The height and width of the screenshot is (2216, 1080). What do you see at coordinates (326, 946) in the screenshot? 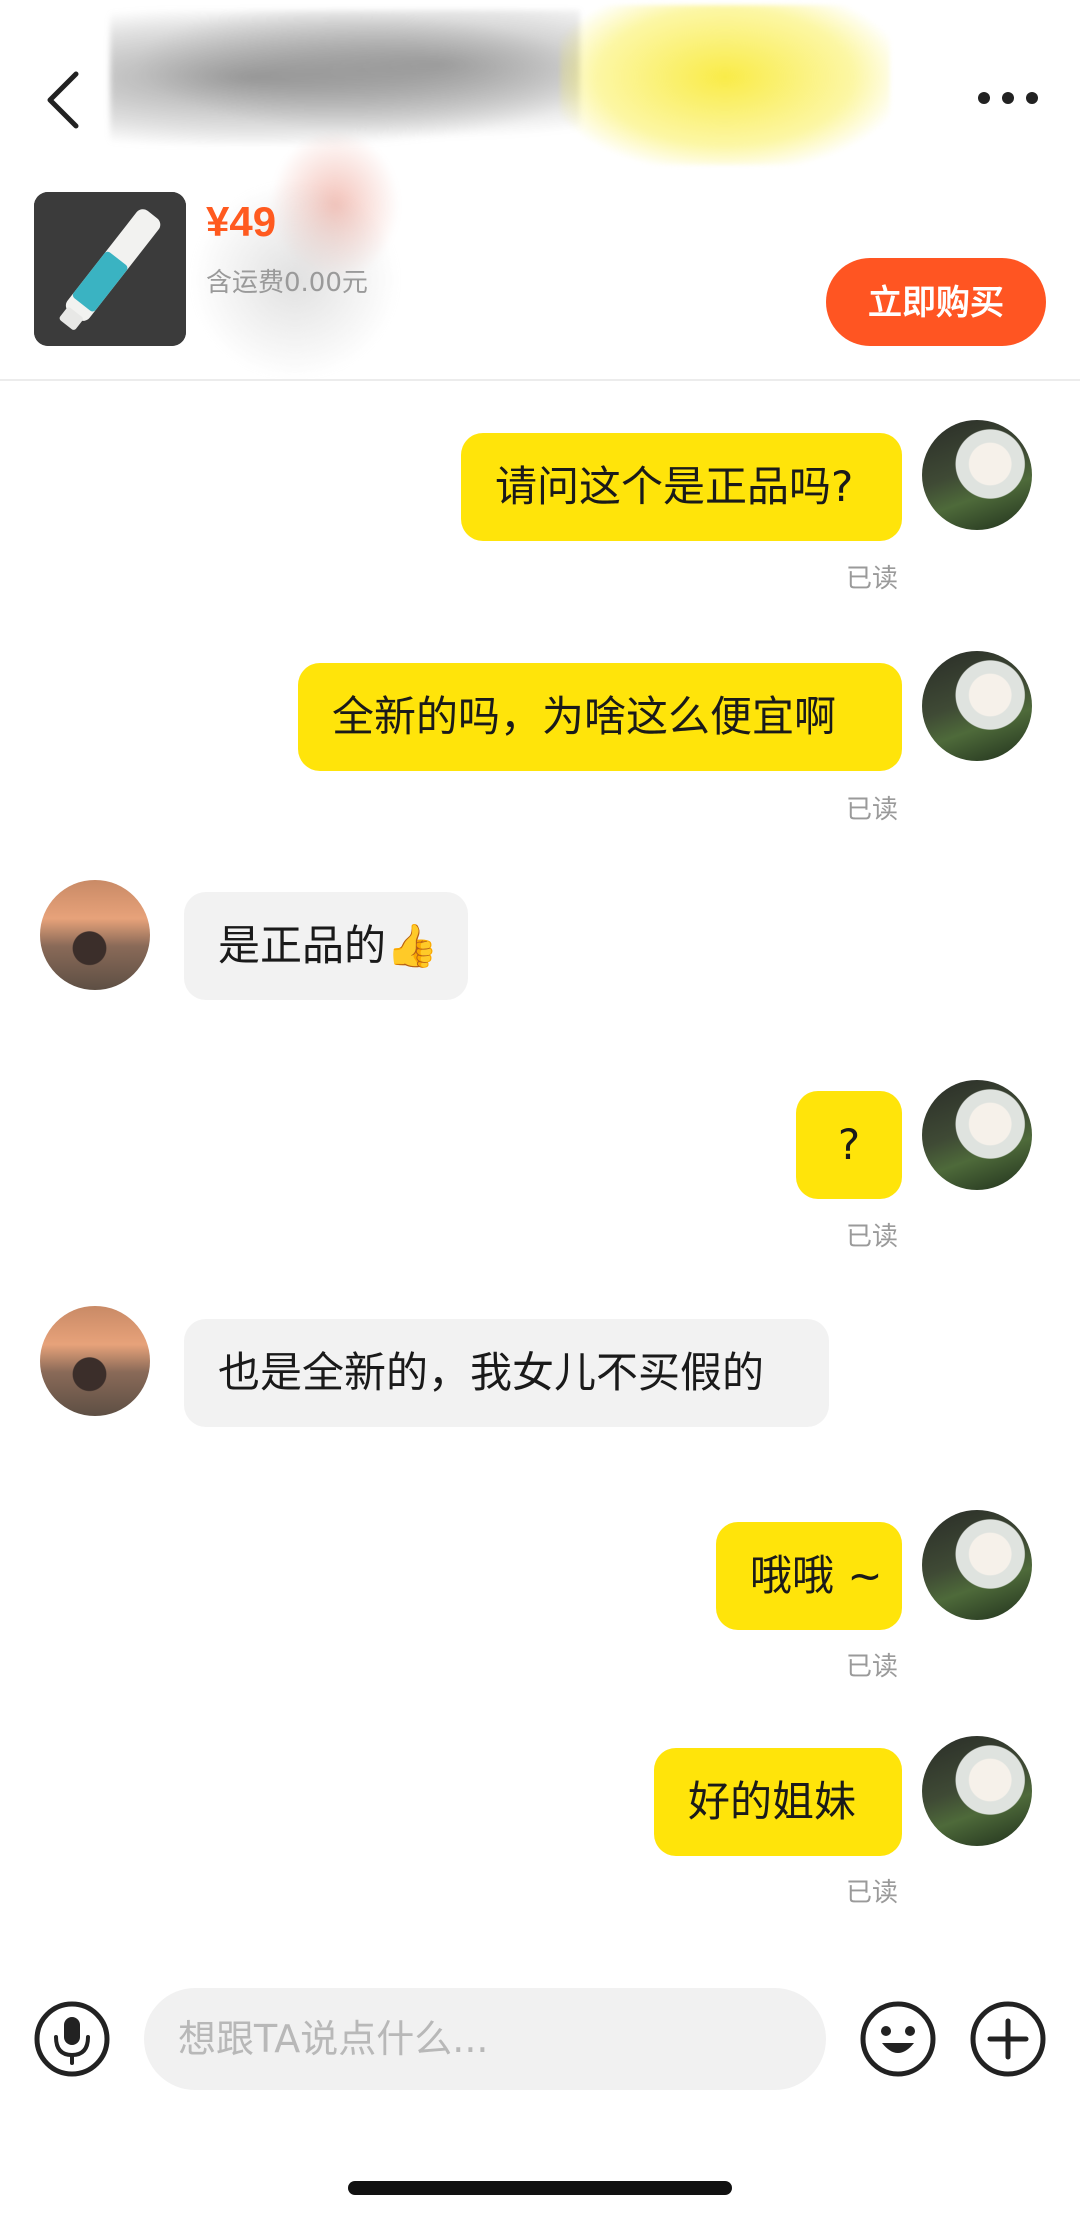
I see `seller-message-bubble: 是正品的👍` at bounding box center [326, 946].